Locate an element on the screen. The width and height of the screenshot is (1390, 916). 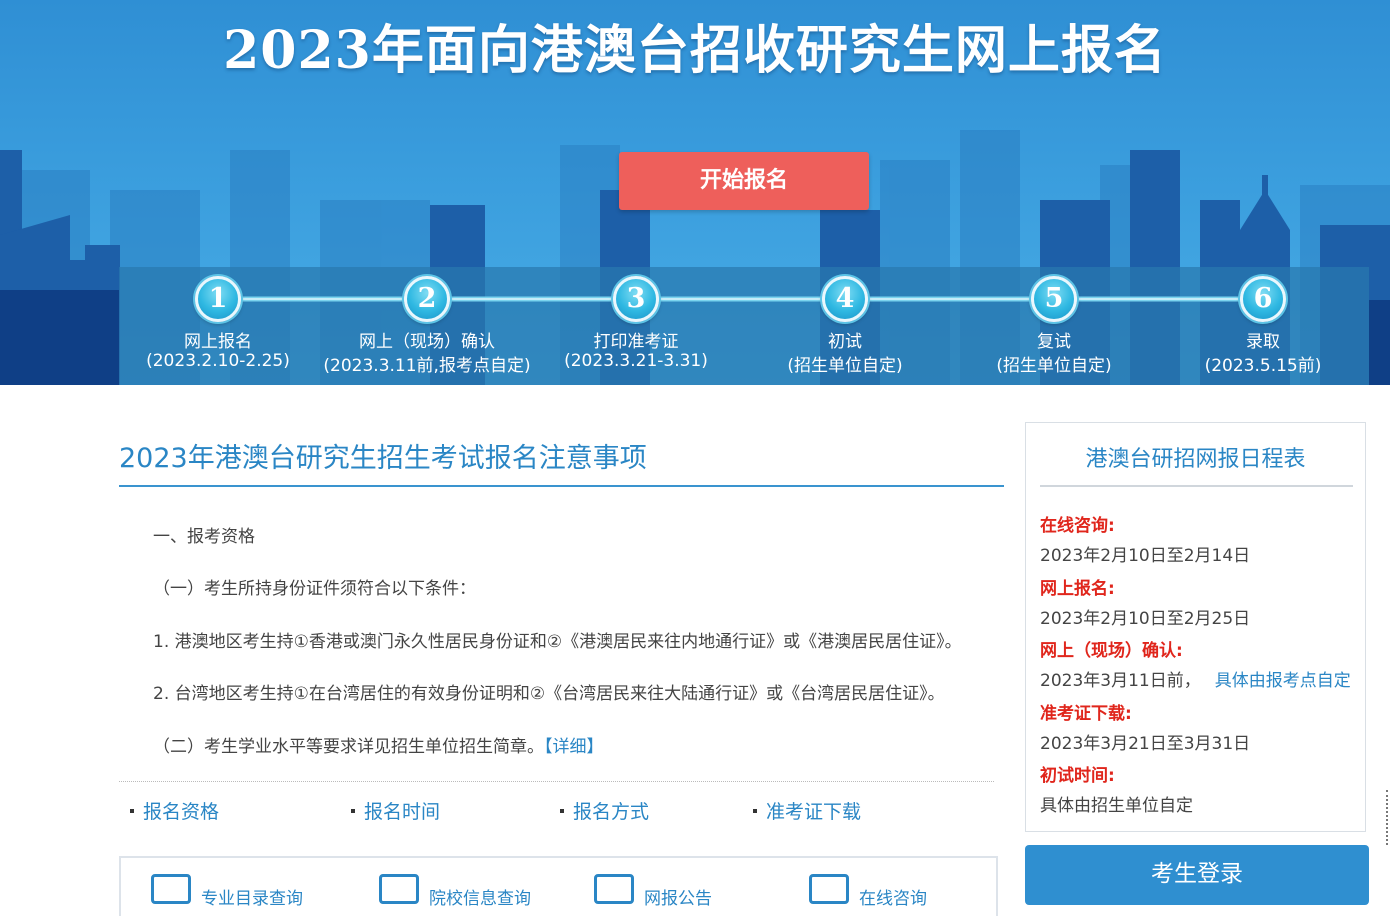
step-name: 复试 is located at coordinates (1054, 342).